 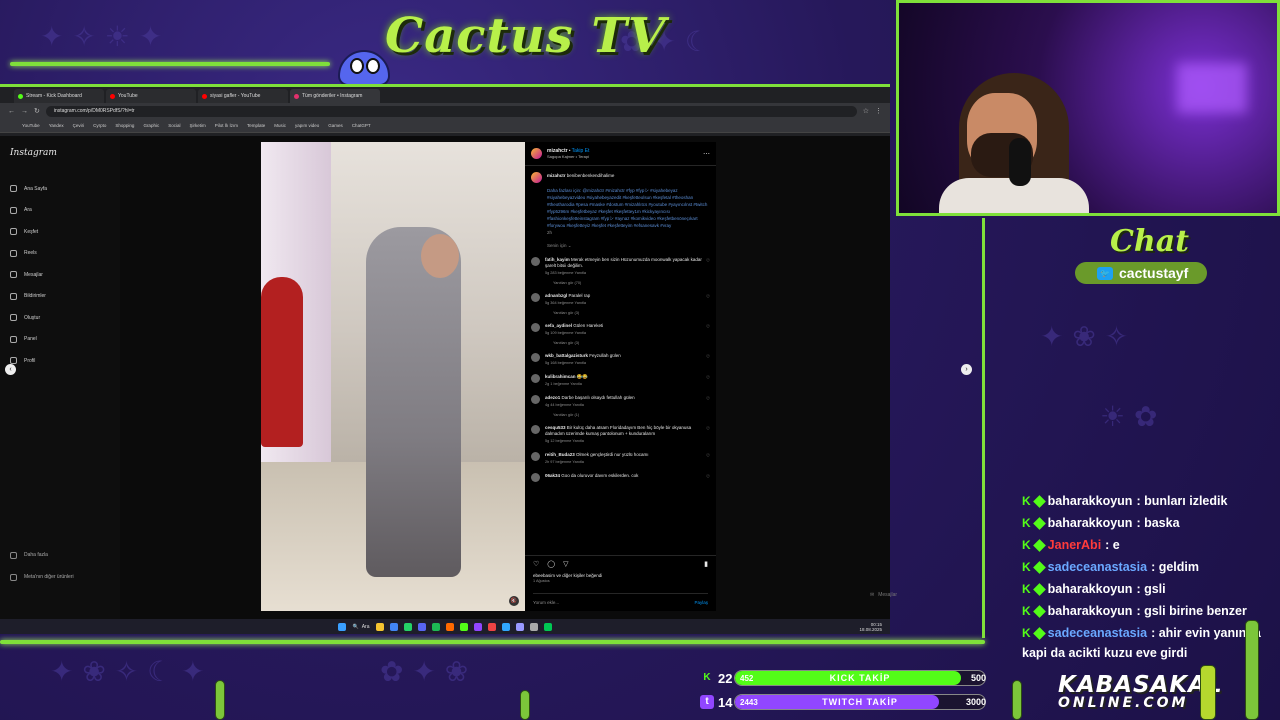 I want to click on post-comment-button: Paylaş, so click(x=701, y=602).